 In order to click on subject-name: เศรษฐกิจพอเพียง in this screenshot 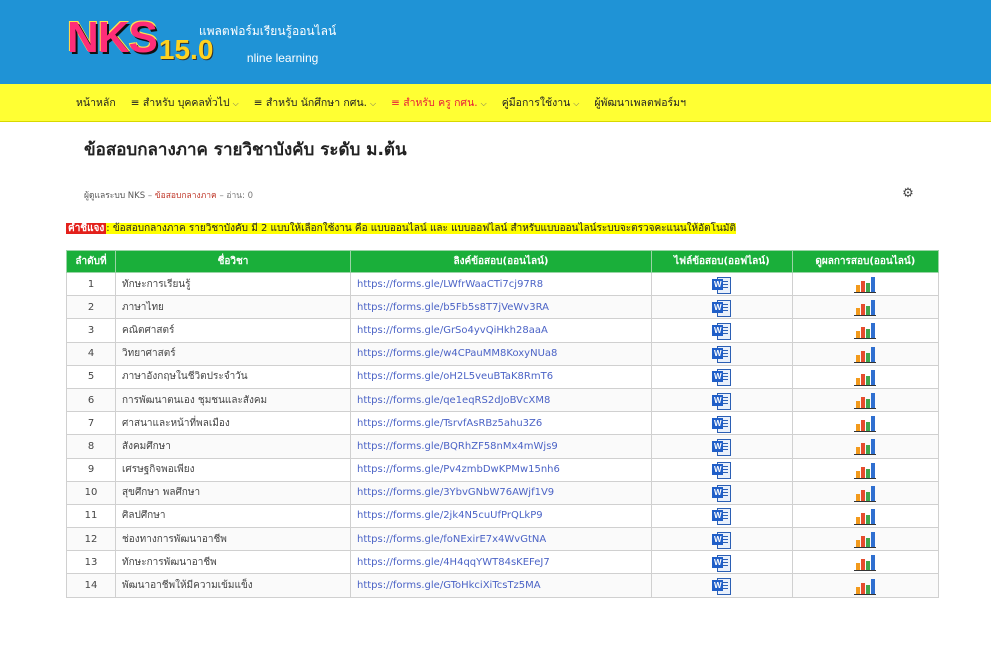, I will do `click(233, 469)`.